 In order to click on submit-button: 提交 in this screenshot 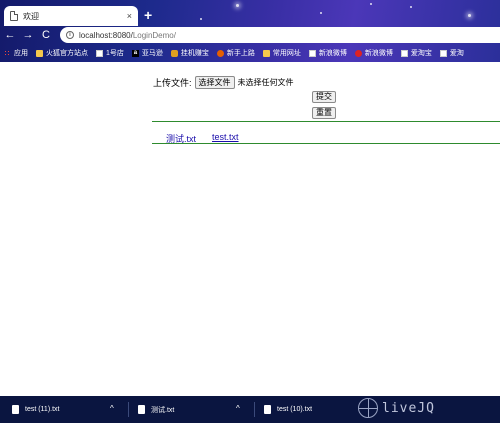, I will do `click(324, 97)`.